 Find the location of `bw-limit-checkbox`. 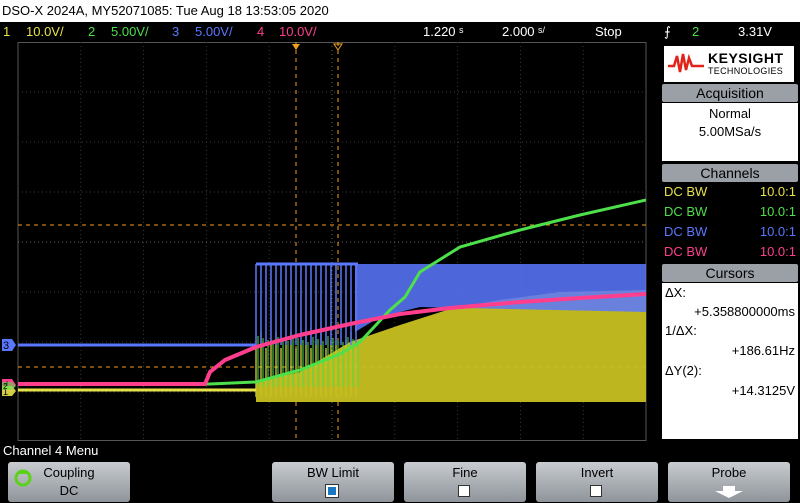

bw-limit-checkbox is located at coordinates (332, 491).